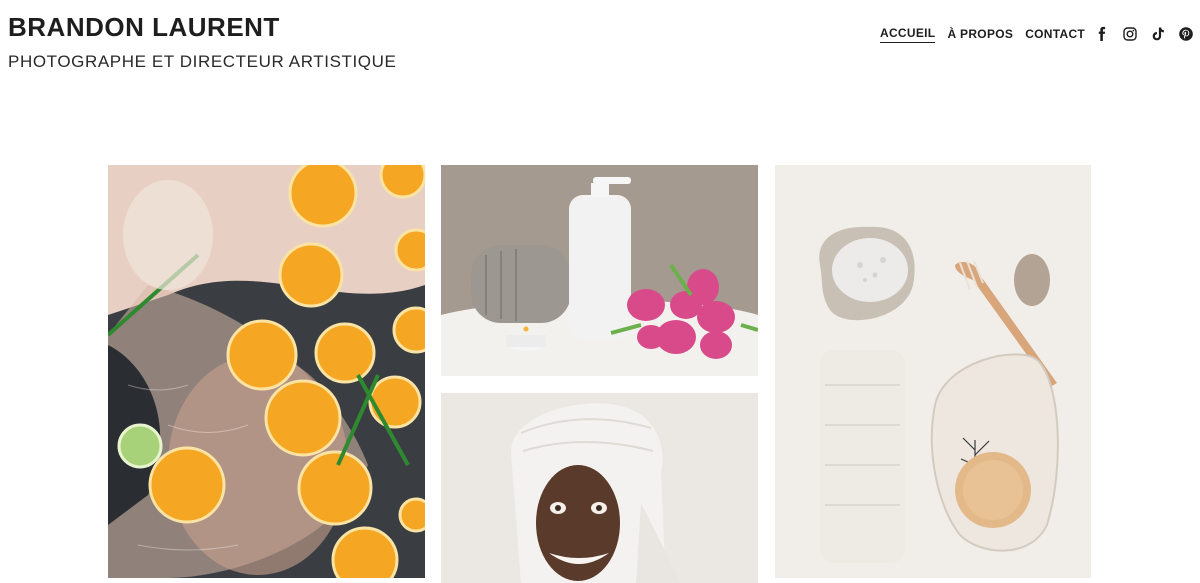  What do you see at coordinates (144, 27) in the screenshot?
I see `site-title: BRANDON LAURENT` at bounding box center [144, 27].